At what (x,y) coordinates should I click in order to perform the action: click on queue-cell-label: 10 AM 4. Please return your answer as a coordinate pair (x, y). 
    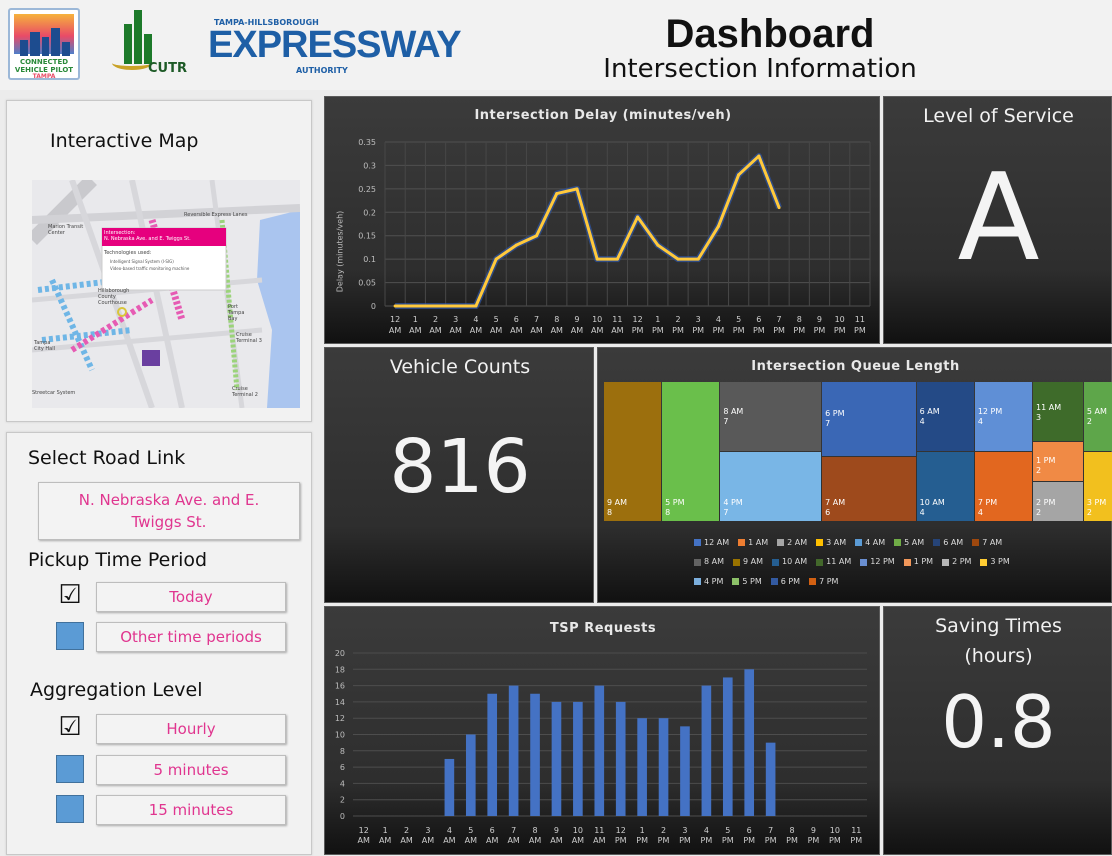
    Looking at the image, I should click on (932, 508).